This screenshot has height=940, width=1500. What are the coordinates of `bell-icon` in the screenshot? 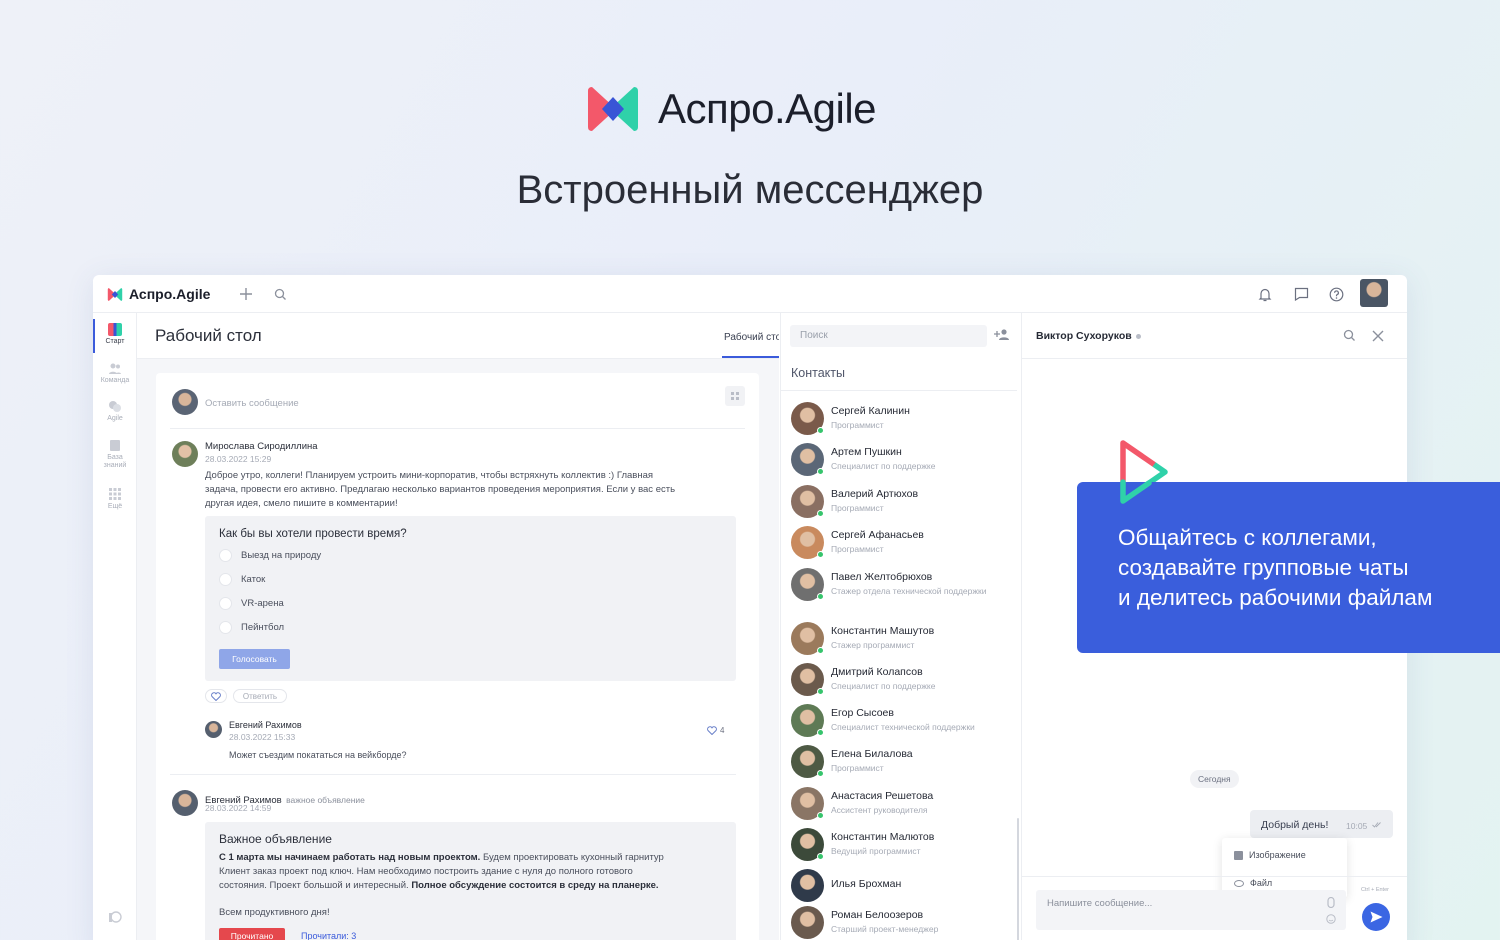 It's located at (1265, 294).